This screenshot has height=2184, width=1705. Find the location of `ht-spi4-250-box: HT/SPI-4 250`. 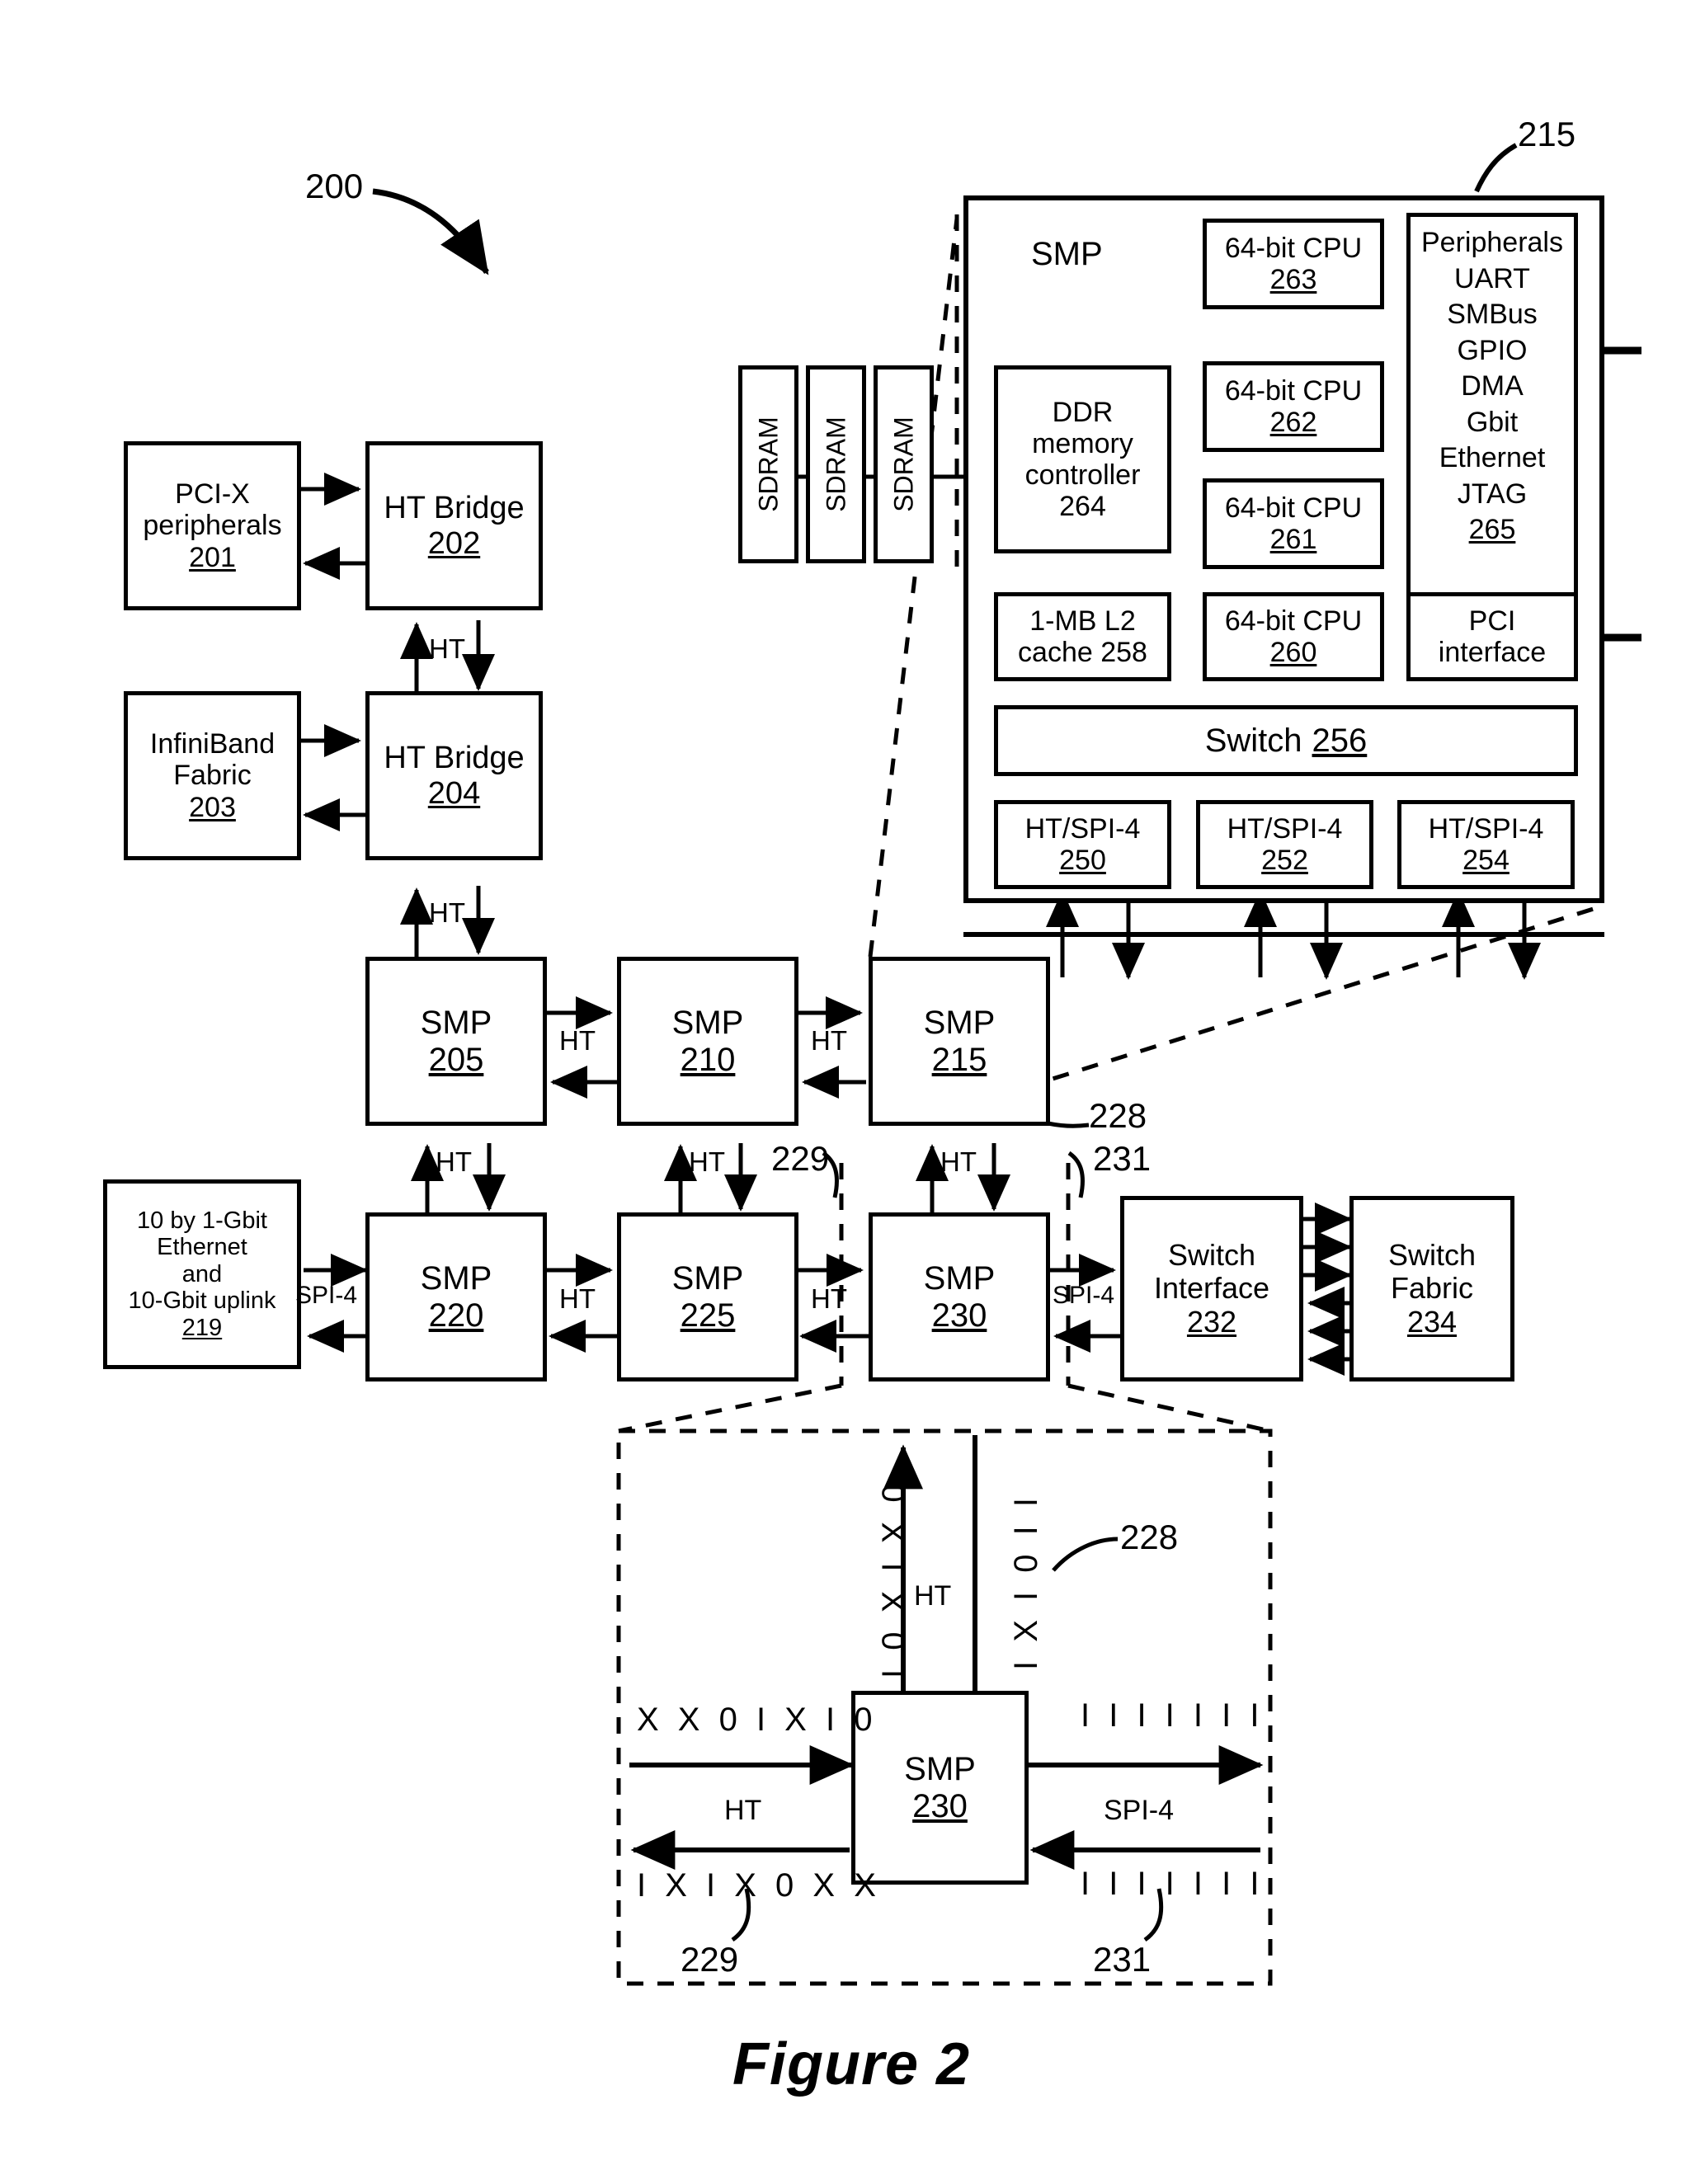

ht-spi4-250-box: HT/SPI-4 250 is located at coordinates (1082, 844).